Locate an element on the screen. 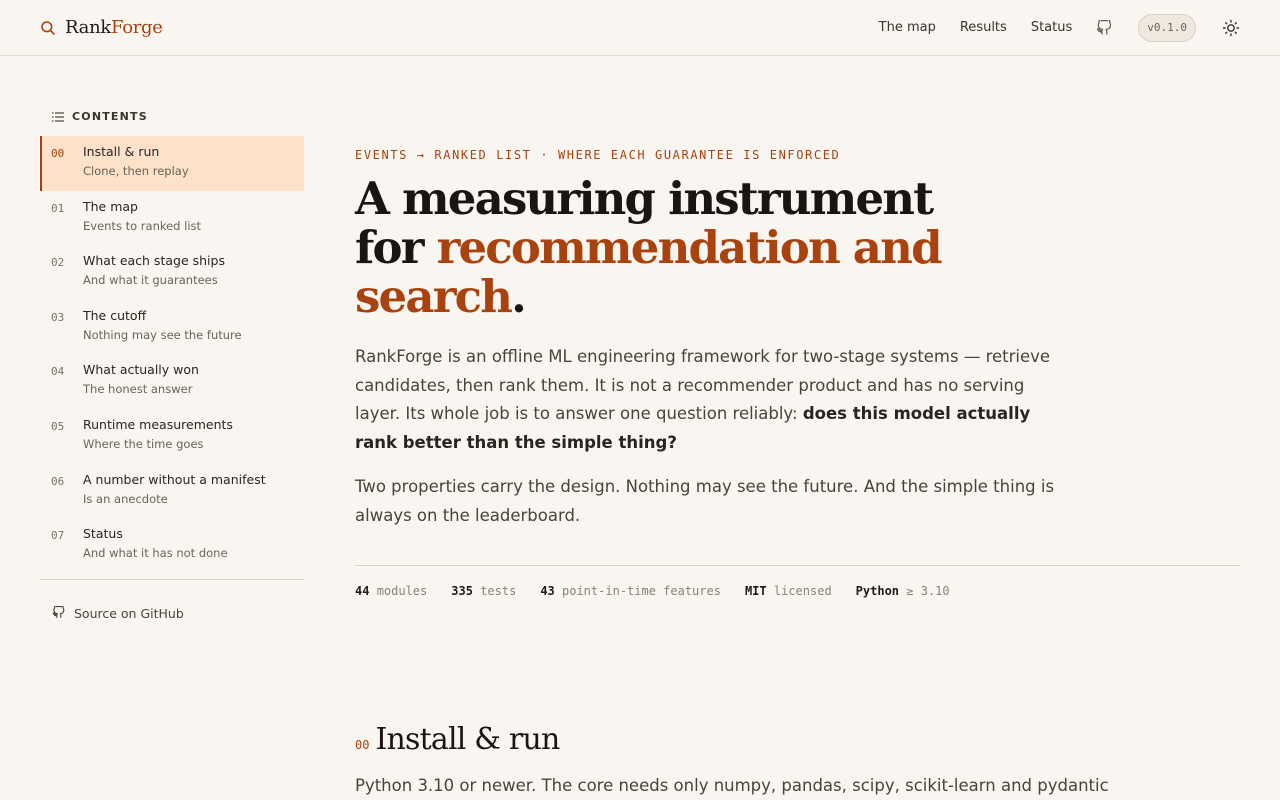 This screenshot has width=1280, height=800. toc-item-status: 07 Status And what it has not done is located at coordinates (172, 545).